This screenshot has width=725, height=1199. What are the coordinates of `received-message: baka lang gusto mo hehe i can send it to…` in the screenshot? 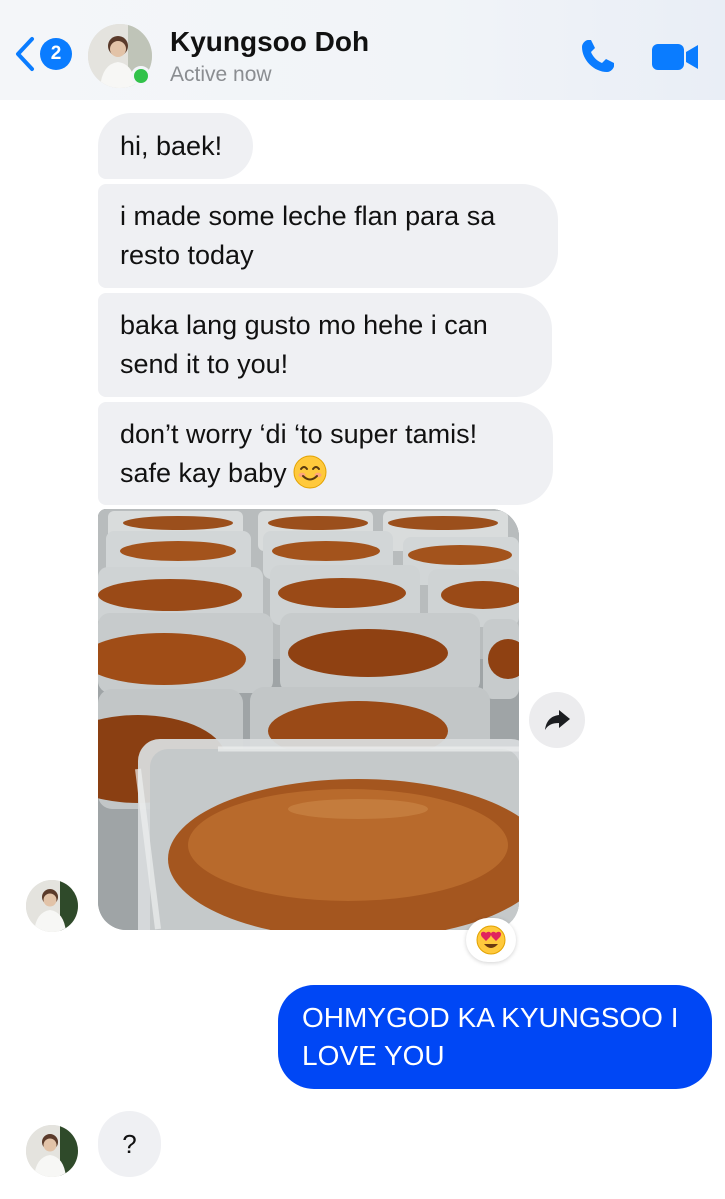 It's located at (325, 345).